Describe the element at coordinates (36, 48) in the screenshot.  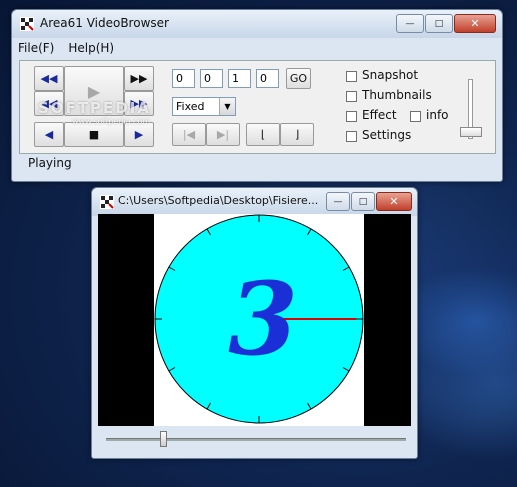
I see `menu-file: File(F)` at that location.